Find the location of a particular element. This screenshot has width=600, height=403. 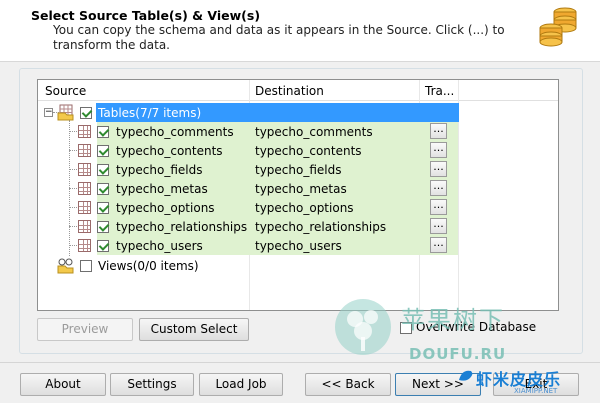

custom-select-button: Custom Select is located at coordinates (194, 329).